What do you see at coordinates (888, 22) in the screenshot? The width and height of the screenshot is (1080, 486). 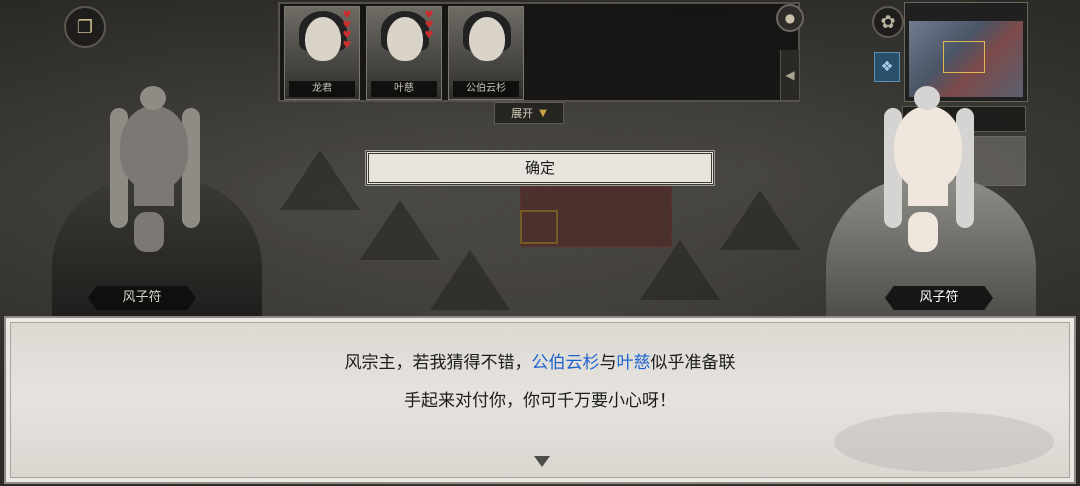 I see `gear-icon: ✿` at bounding box center [888, 22].